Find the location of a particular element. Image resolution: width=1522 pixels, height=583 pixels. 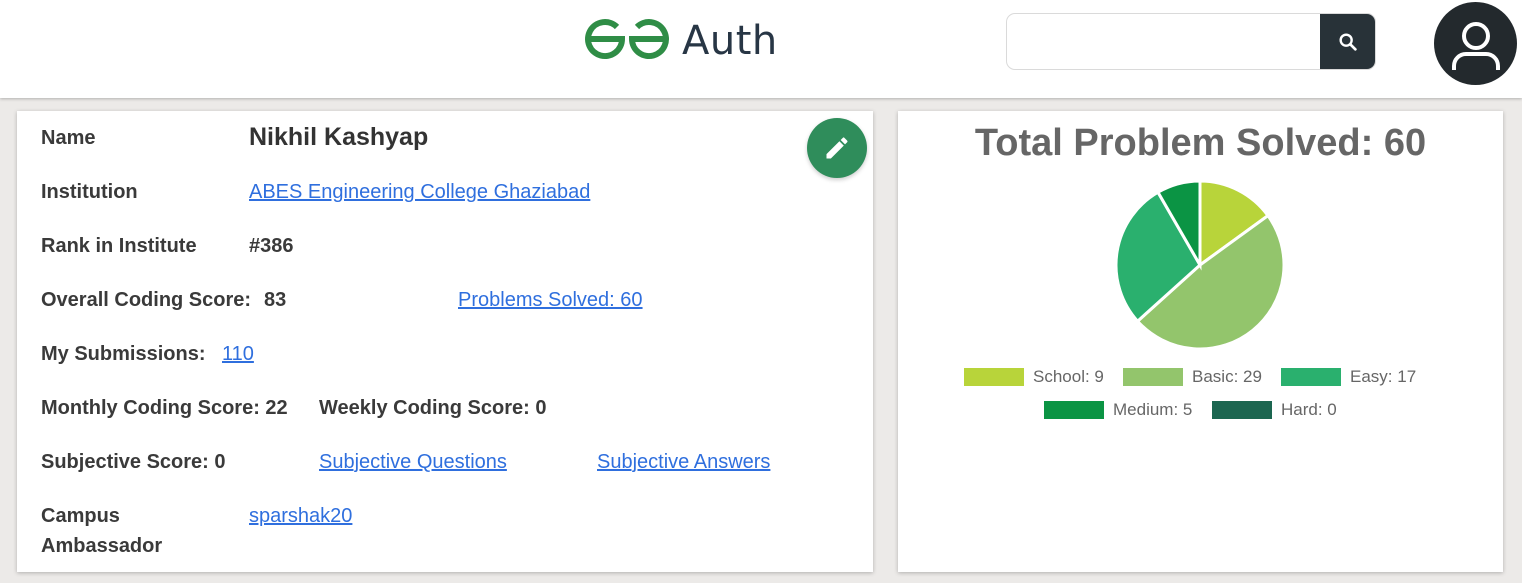

rank-value: #386 is located at coordinates (271, 246).